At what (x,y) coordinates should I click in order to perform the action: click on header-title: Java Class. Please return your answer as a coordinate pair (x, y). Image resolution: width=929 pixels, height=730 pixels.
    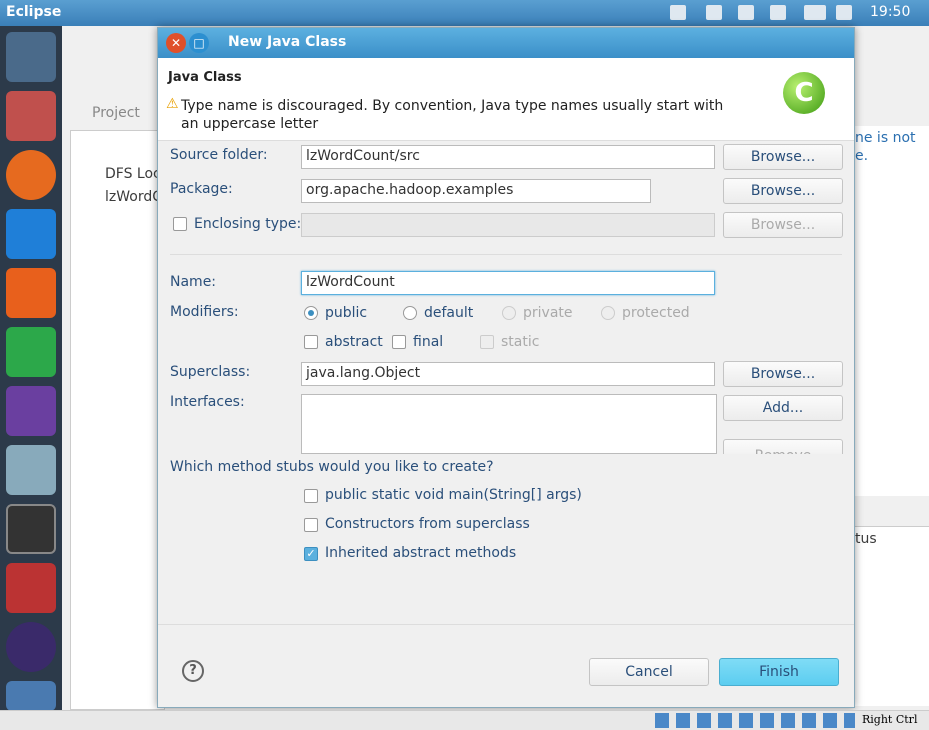
    Looking at the image, I should click on (205, 77).